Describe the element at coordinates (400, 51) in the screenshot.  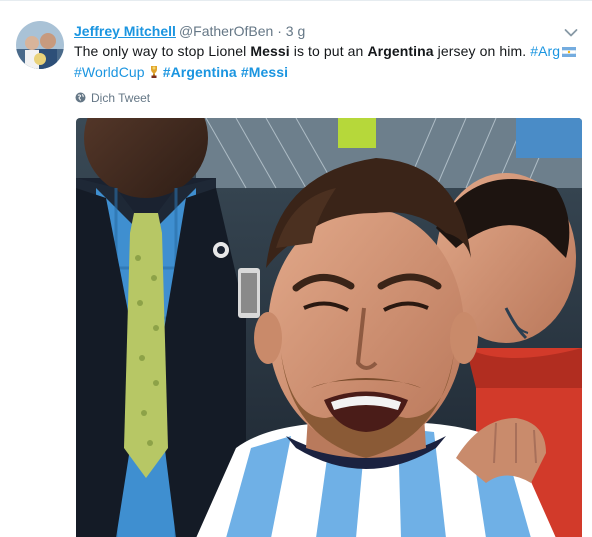
I see `keyword-argentina: Argentina` at that location.